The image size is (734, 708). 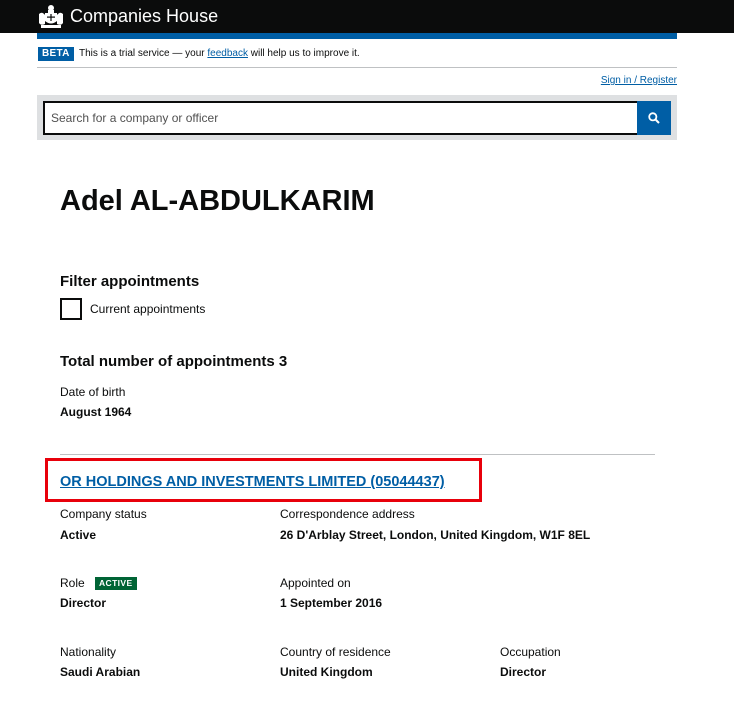 I want to click on site-header: Companies House, so click(x=367, y=16).